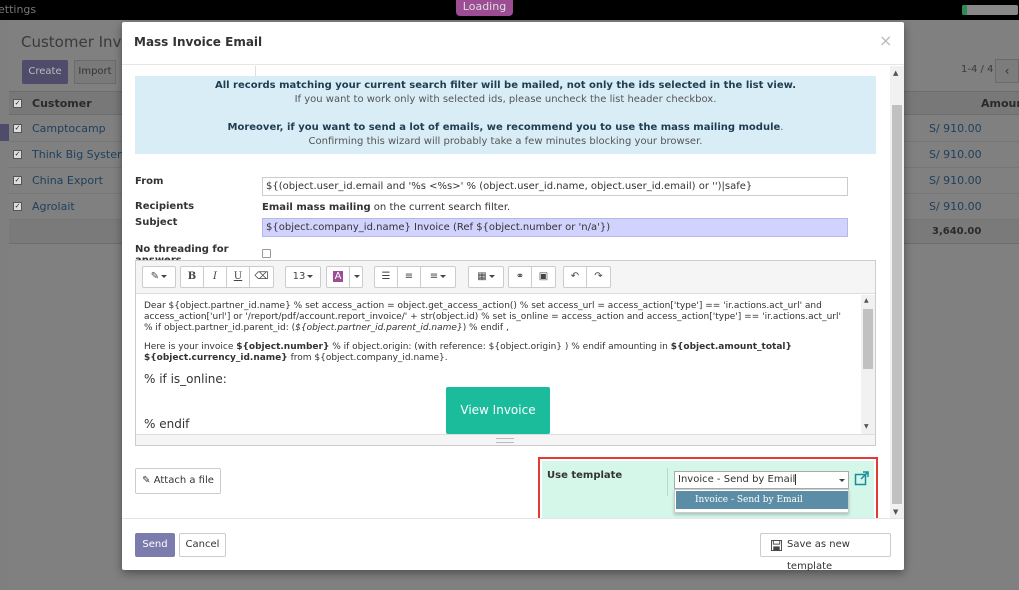 The width and height of the screenshot is (1019, 590). I want to click on settings-menu: ettings, so click(18, 9).